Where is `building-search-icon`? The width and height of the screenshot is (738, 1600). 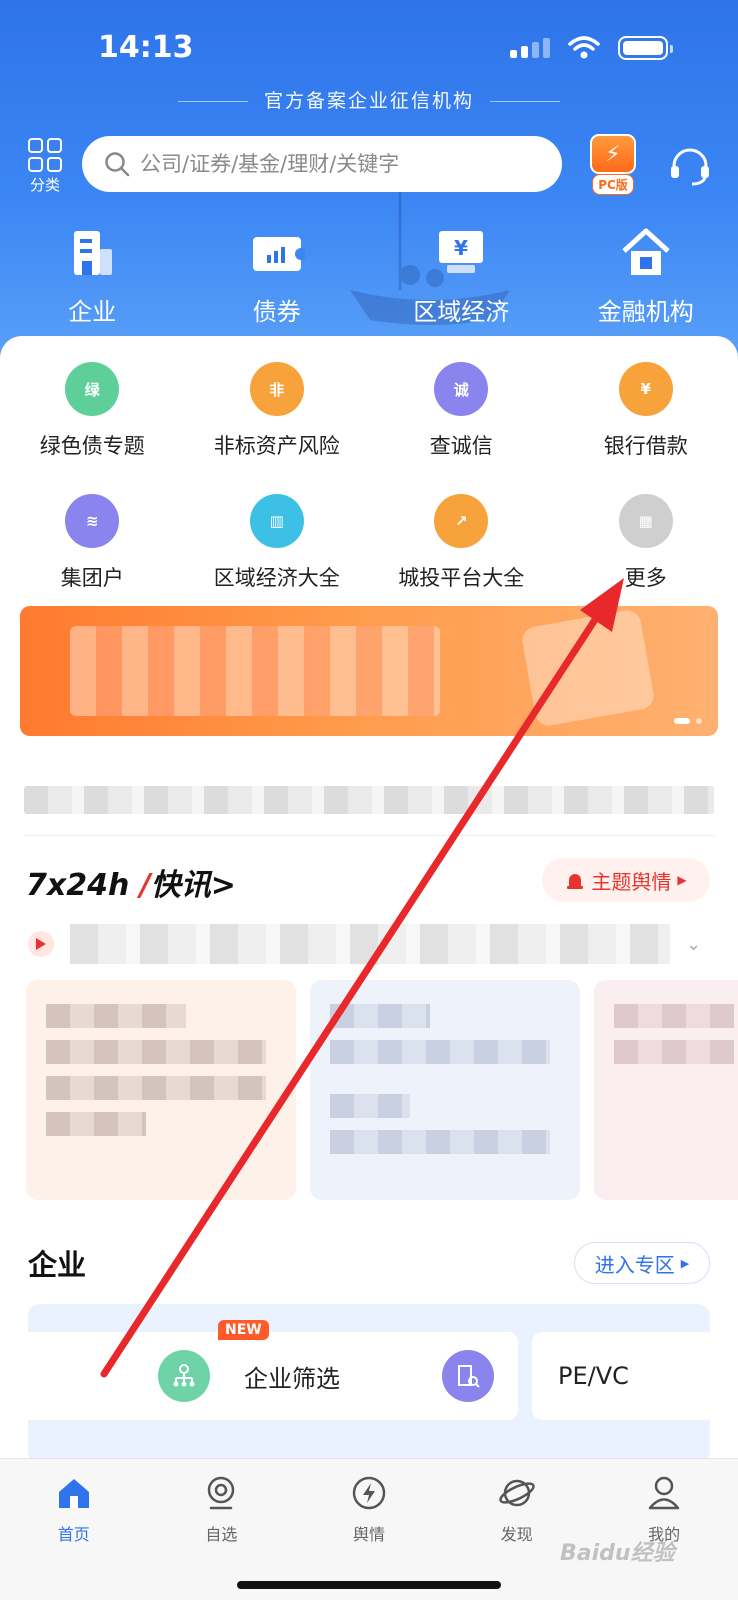
building-search-icon is located at coordinates (468, 1376).